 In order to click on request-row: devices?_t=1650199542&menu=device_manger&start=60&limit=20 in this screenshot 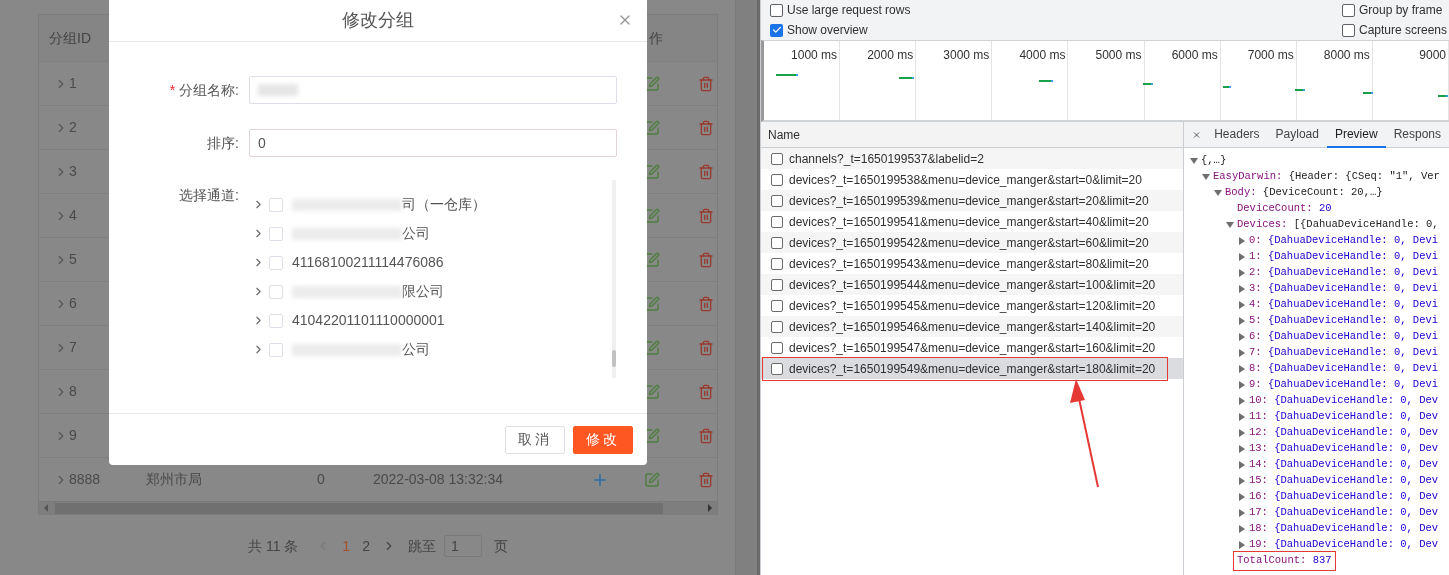, I will do `click(972, 242)`.